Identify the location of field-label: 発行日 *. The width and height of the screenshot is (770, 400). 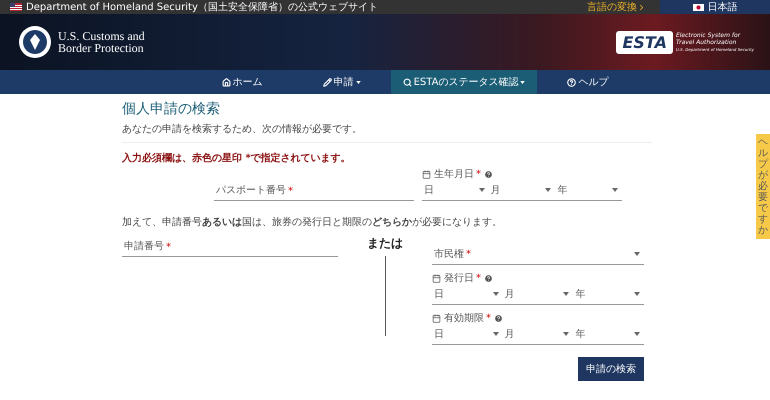
(462, 278).